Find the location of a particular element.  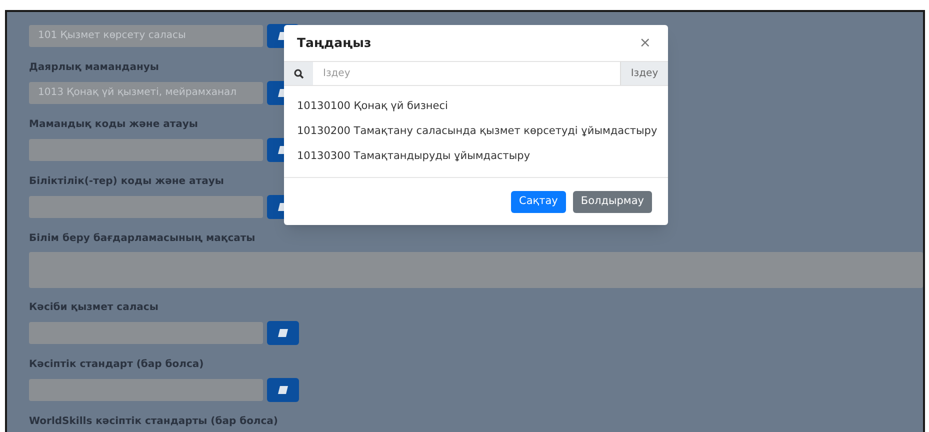

field-label: Кәсіптік стандарт (бар болса) is located at coordinates (116, 365).